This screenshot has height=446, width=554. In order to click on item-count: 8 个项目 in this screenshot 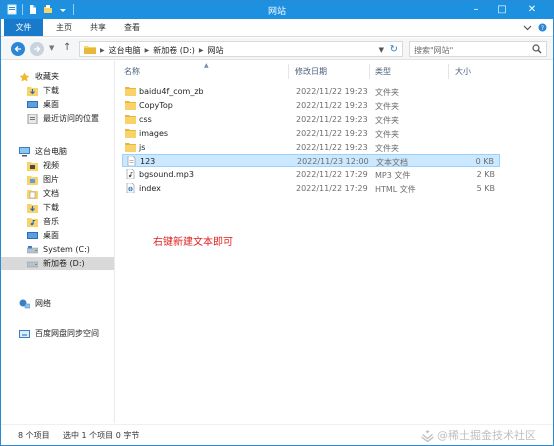, I will do `click(34, 435)`.